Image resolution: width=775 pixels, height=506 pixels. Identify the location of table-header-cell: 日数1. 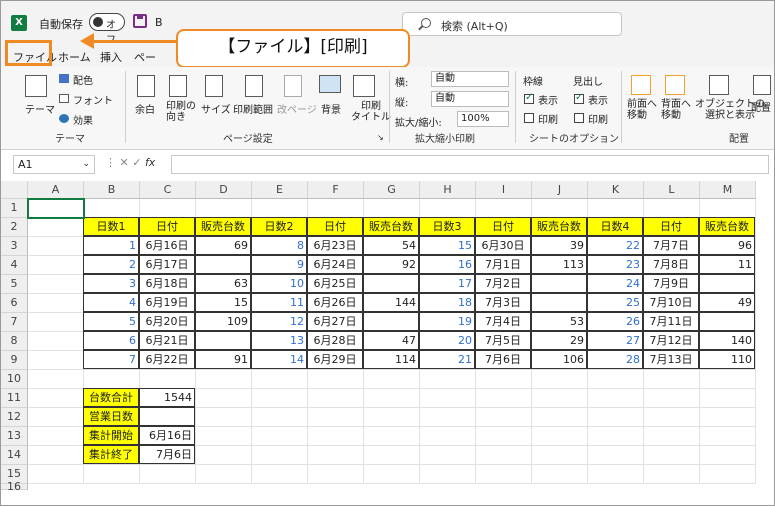
(111, 226).